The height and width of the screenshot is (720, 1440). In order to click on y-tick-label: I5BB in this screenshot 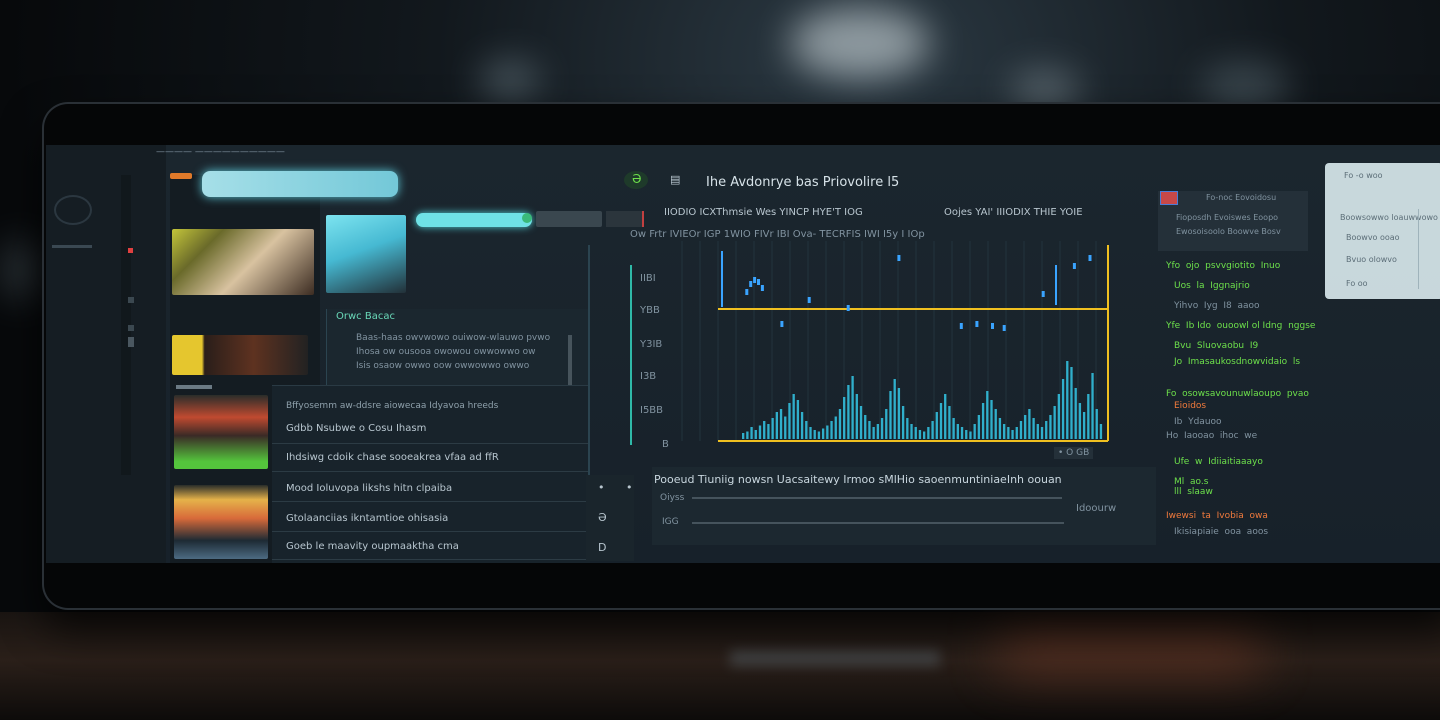, I will do `click(652, 410)`.